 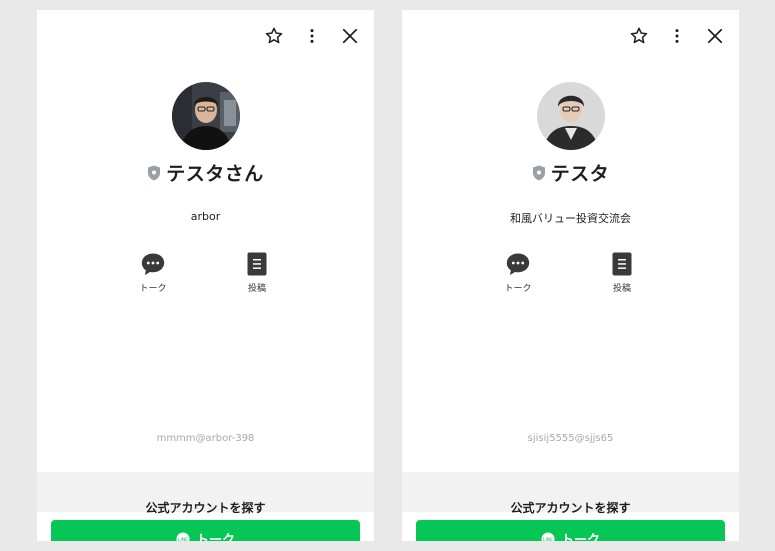 I want to click on user-id: mmmm@arbor-398, so click(x=205, y=438).